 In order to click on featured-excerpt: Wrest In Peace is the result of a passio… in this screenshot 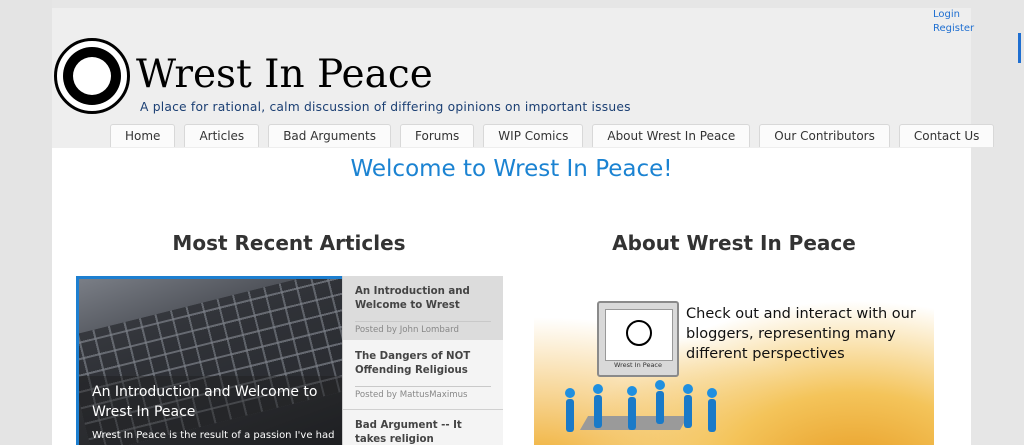, I will do `click(213, 435)`.